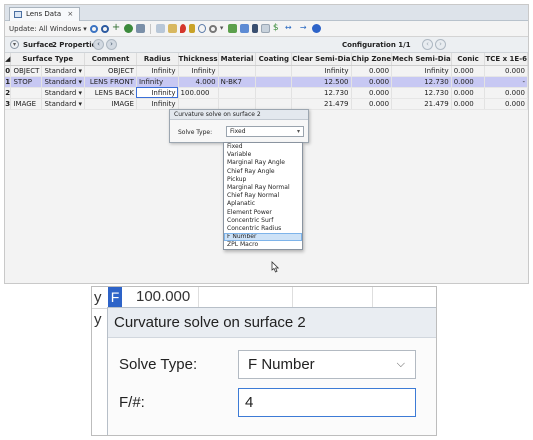  Describe the element at coordinates (321, 82) in the screenshot. I see `clear-semi-dia-cell: 12.500` at that location.